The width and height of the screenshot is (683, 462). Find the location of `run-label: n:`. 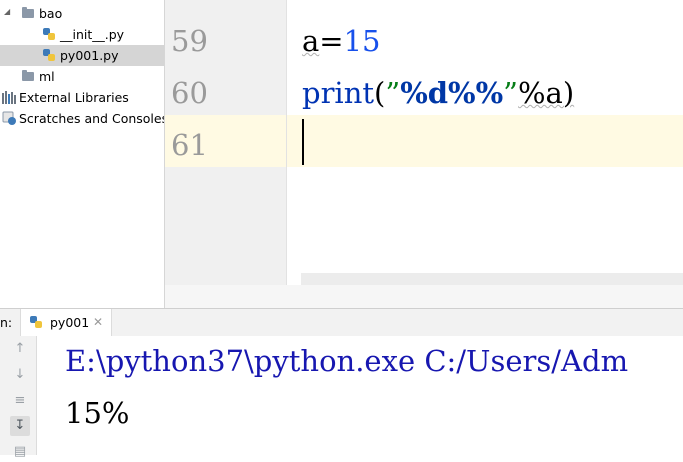

run-label: n: is located at coordinates (6, 322).